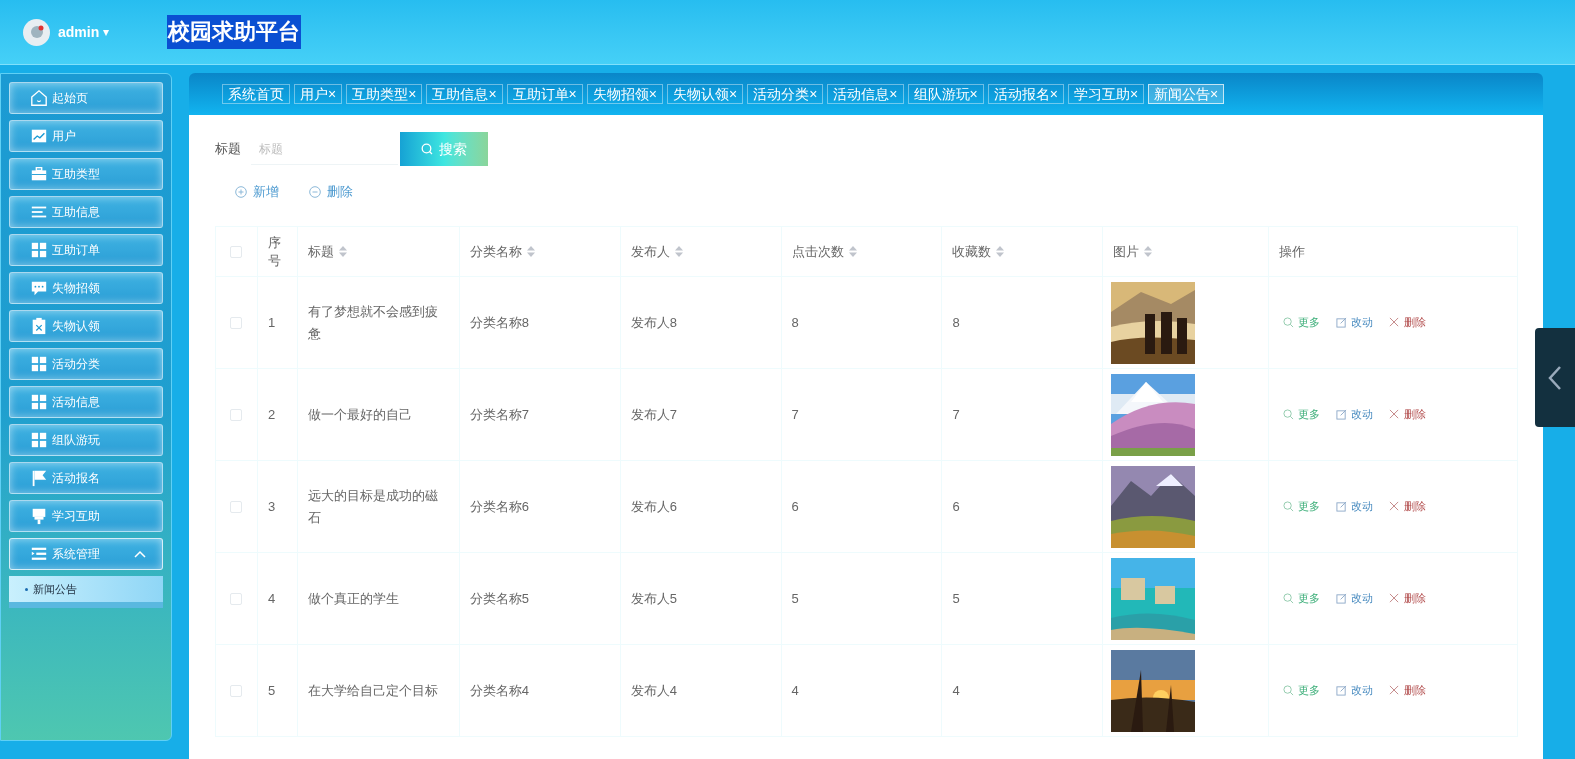  Describe the element at coordinates (795, 322) in the screenshot. I see `table-cell-text: 8` at that location.